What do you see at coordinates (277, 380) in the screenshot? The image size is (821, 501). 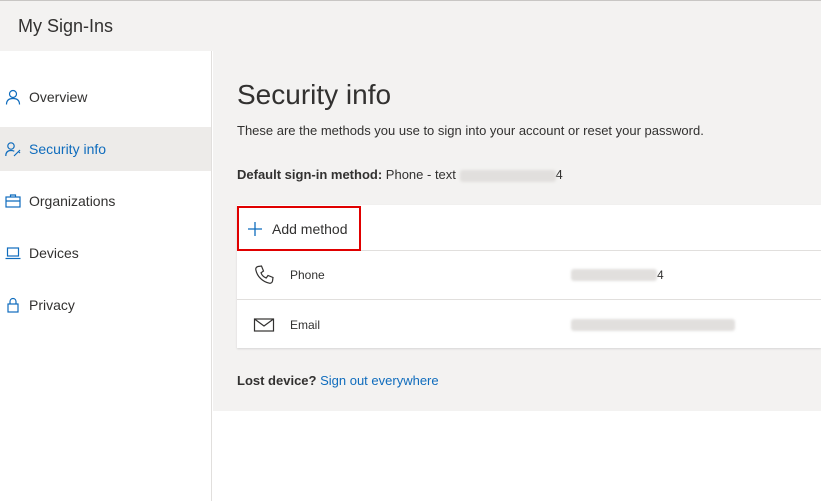 I see `lost-device-label: Lost device?` at bounding box center [277, 380].